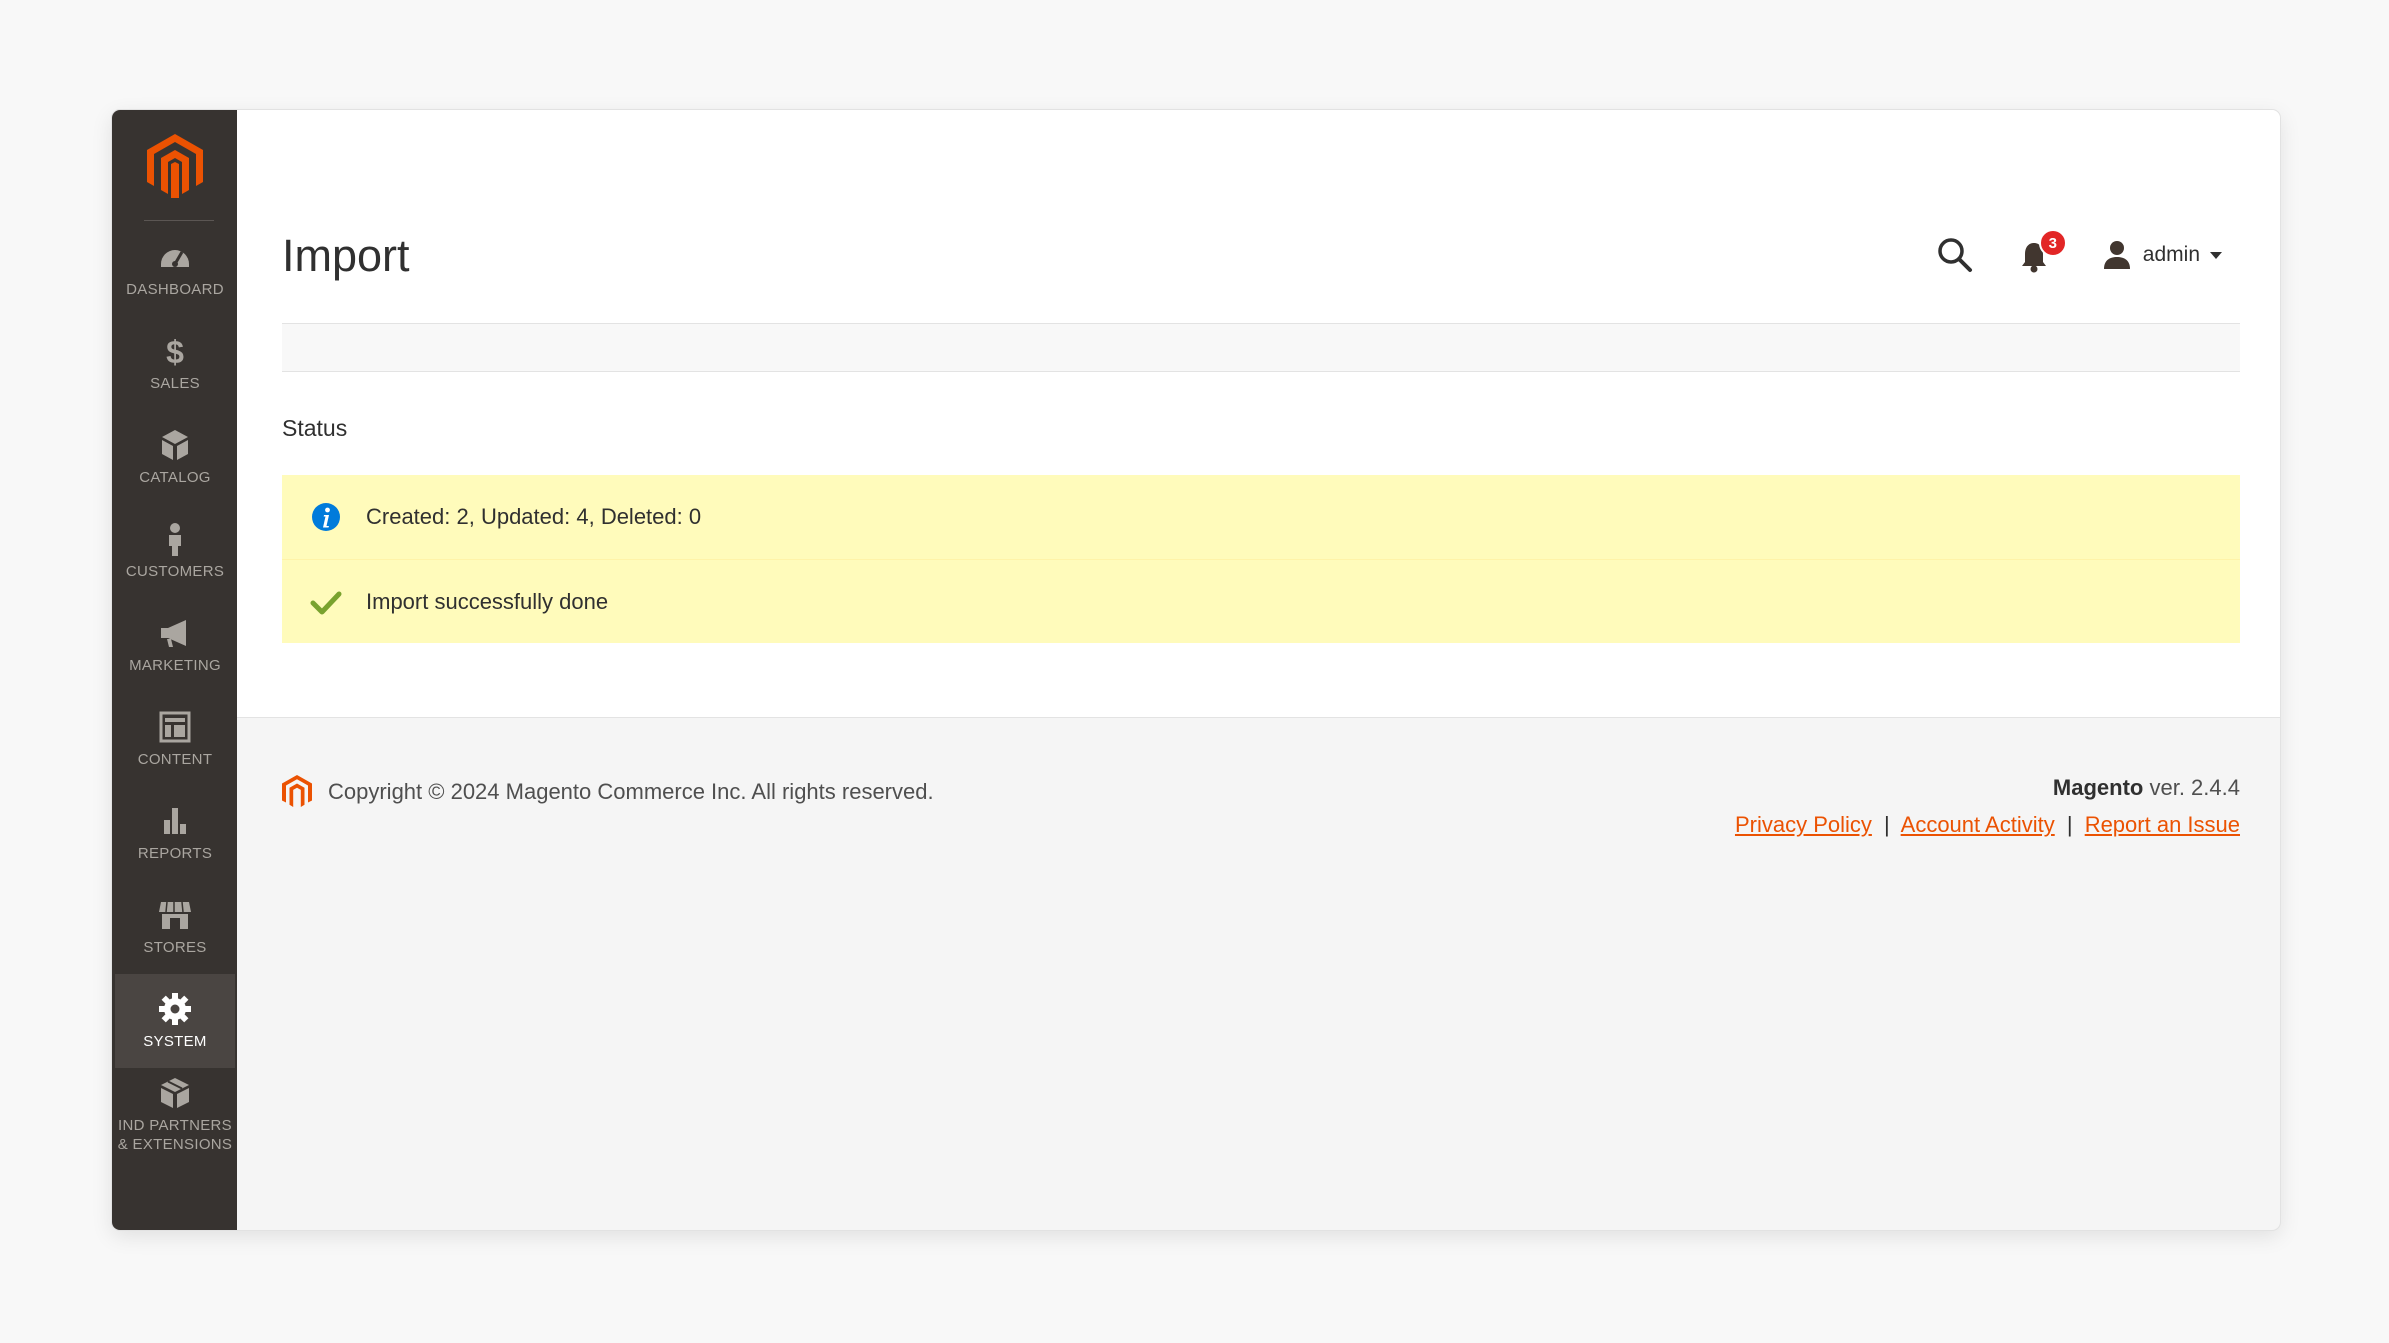 The image size is (2389, 1343). I want to click on sidebar-item-content: CONTENT, so click(175, 739).